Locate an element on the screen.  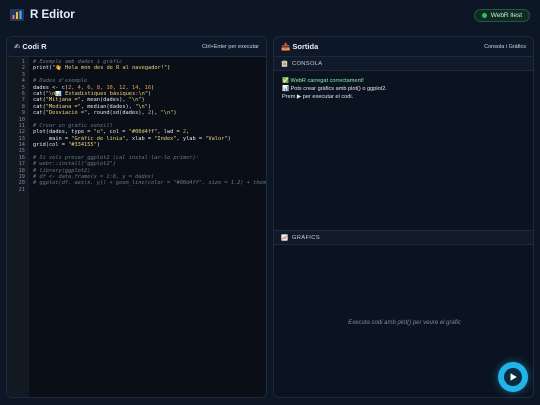
console-label: CONSOLA is located at coordinates (307, 63).